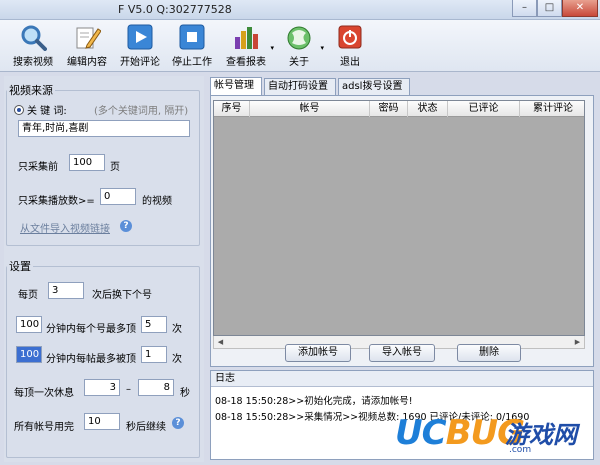 Image resolution: width=600 pixels, height=465 pixels. What do you see at coordinates (220, 342) in the screenshot?
I see `scroll-left-icon: ◀` at bounding box center [220, 342].